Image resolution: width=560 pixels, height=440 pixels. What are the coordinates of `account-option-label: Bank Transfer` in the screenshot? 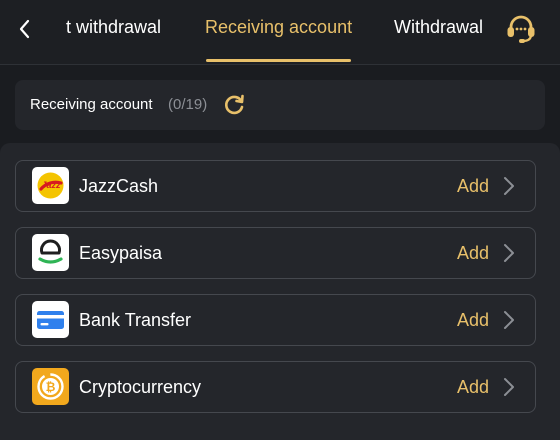 It's located at (135, 320).